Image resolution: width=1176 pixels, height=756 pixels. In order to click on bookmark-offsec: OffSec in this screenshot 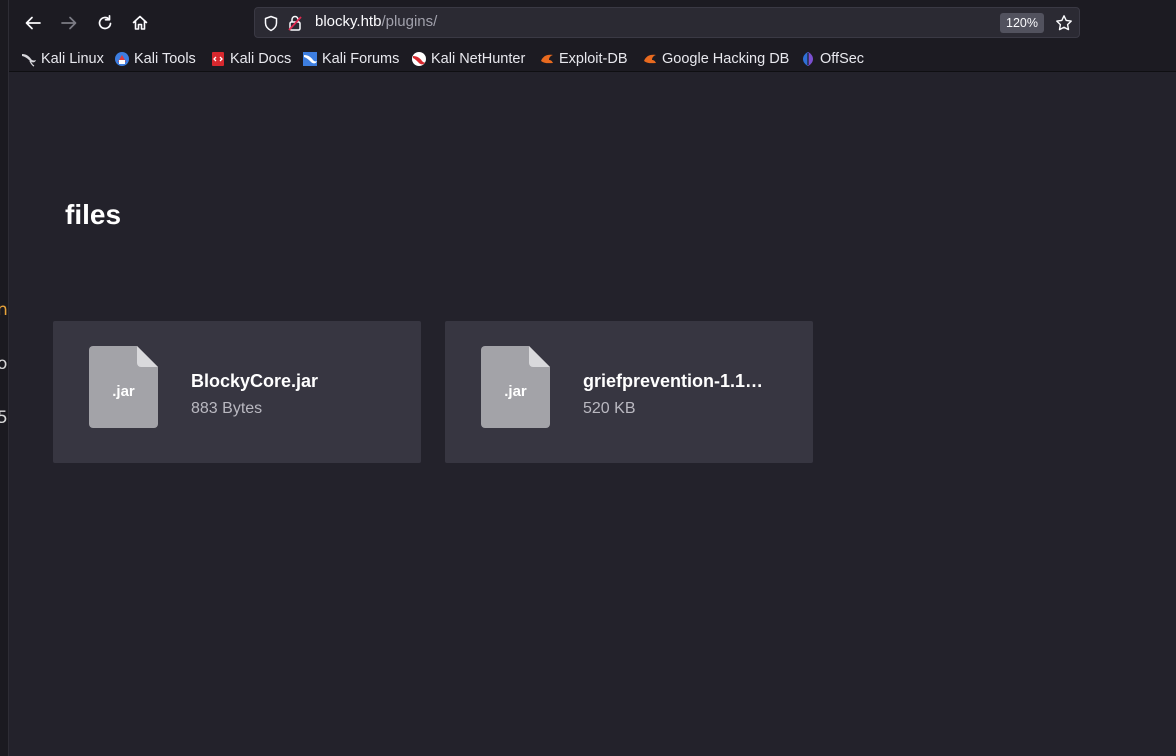, I will do `click(832, 59)`.